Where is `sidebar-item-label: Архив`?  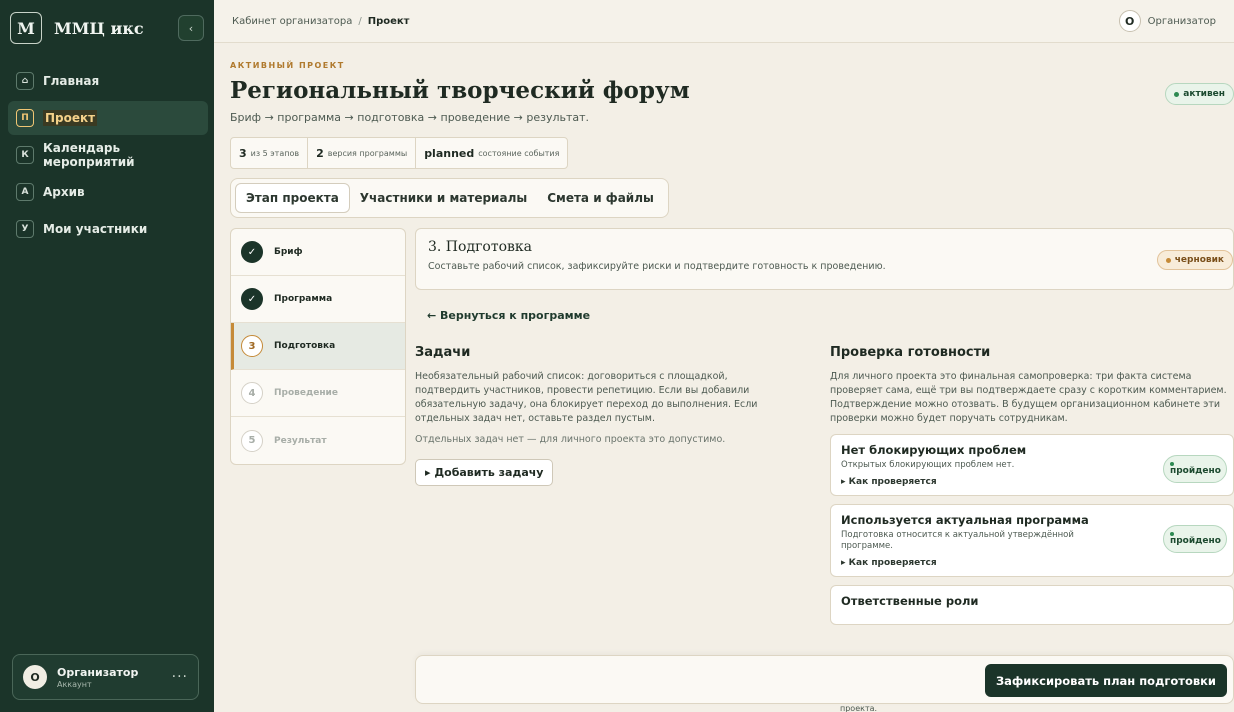
sidebar-item-label: Архив is located at coordinates (64, 192).